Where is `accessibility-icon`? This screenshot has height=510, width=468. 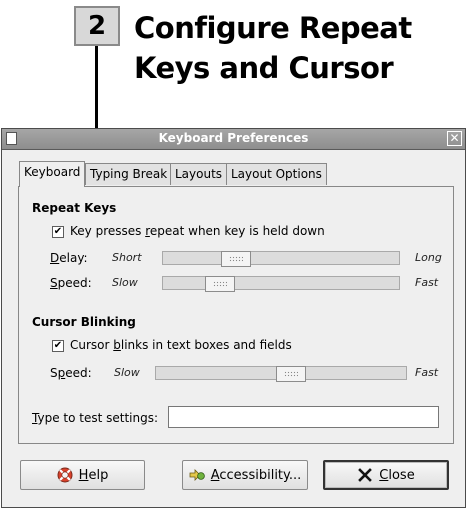
accessibility-icon is located at coordinates (197, 475).